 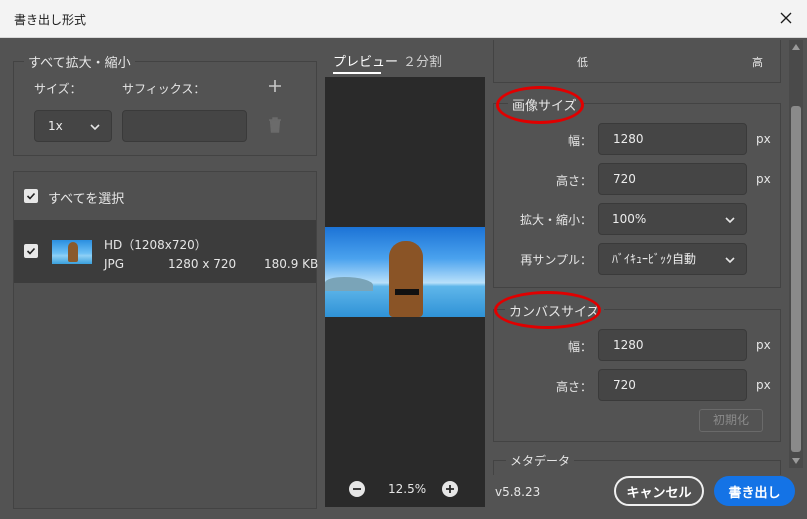 I want to click on canvas-width-unit: px, so click(x=763, y=345).